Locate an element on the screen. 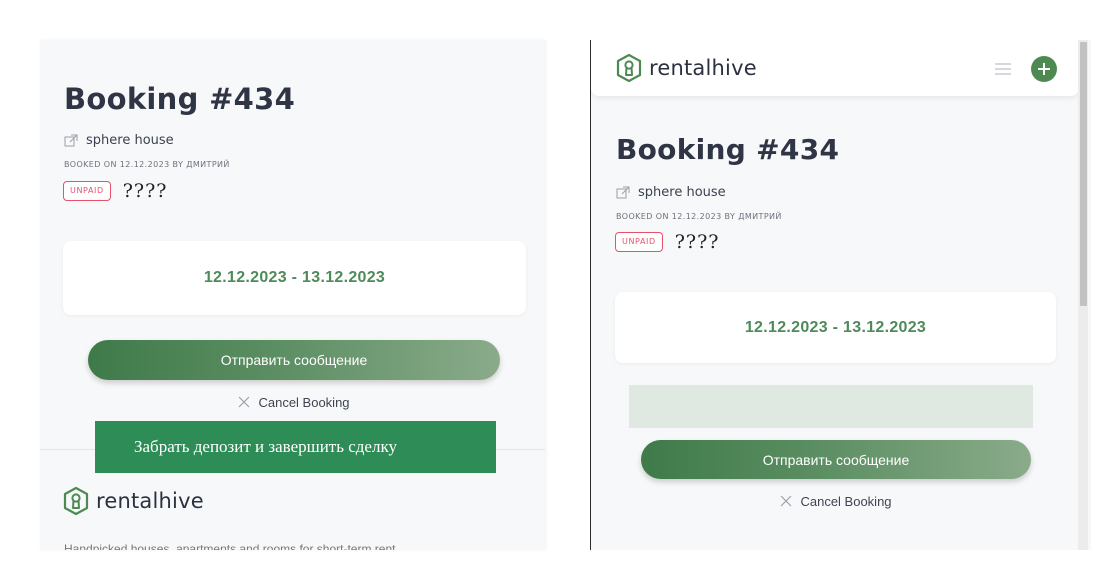 The height and width of the screenshot is (584, 1115). top-header: rentalhive is located at coordinates (835, 68).